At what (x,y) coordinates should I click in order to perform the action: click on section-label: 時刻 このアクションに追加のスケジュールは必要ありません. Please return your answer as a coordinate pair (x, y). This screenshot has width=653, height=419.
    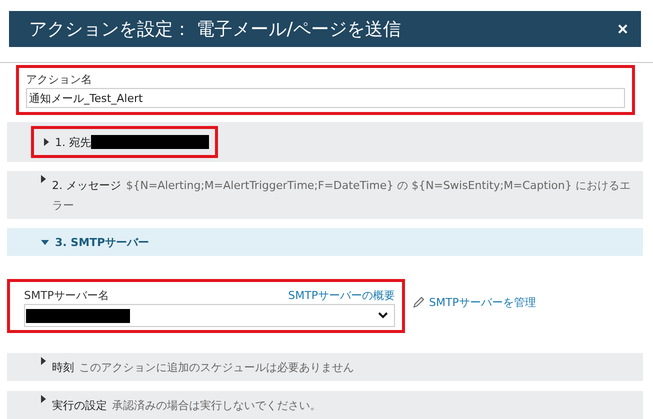
    Looking at the image, I should click on (203, 367).